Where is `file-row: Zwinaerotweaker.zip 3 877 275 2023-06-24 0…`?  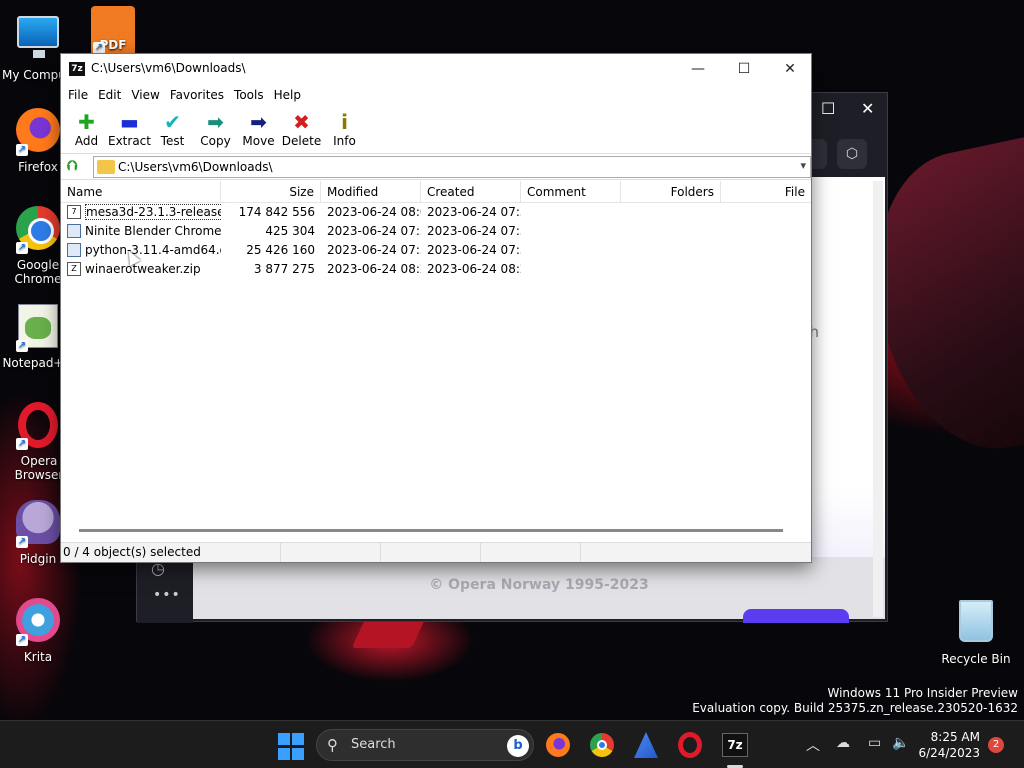 file-row: Zwinaerotweaker.zip 3 877 275 2023-06-24 0… is located at coordinates (436, 269).